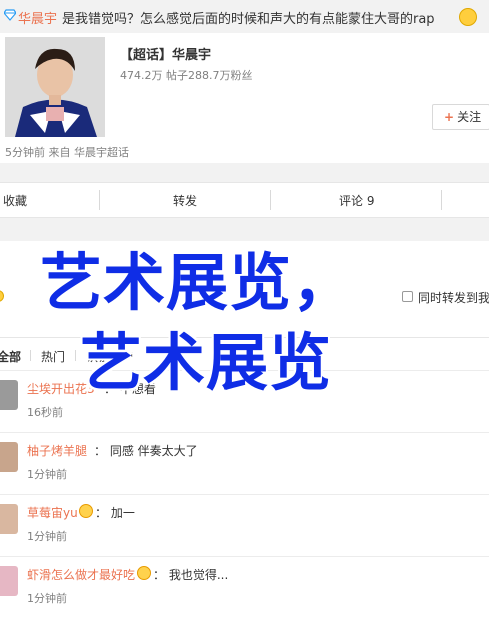 Image resolution: width=489 pixels, height=628 pixels. What do you see at coordinates (165, 53) in the screenshot?
I see `supertopic-title: 【超话】华晨宇` at bounding box center [165, 53].